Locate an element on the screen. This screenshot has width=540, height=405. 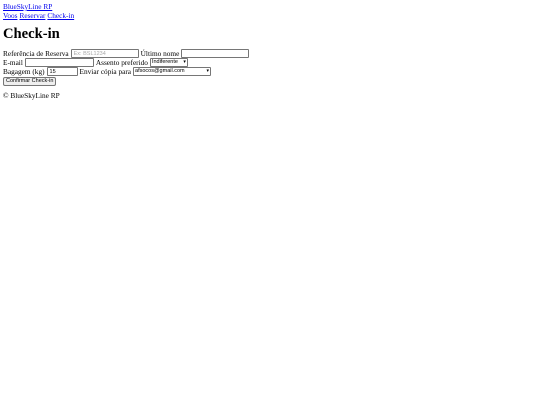
baggage-input is located at coordinates (62, 71).